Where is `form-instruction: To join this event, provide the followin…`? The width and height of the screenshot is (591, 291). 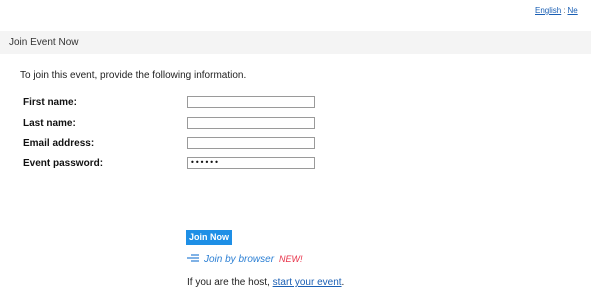
form-instruction: To join this event, provide the followin… is located at coordinates (133, 75).